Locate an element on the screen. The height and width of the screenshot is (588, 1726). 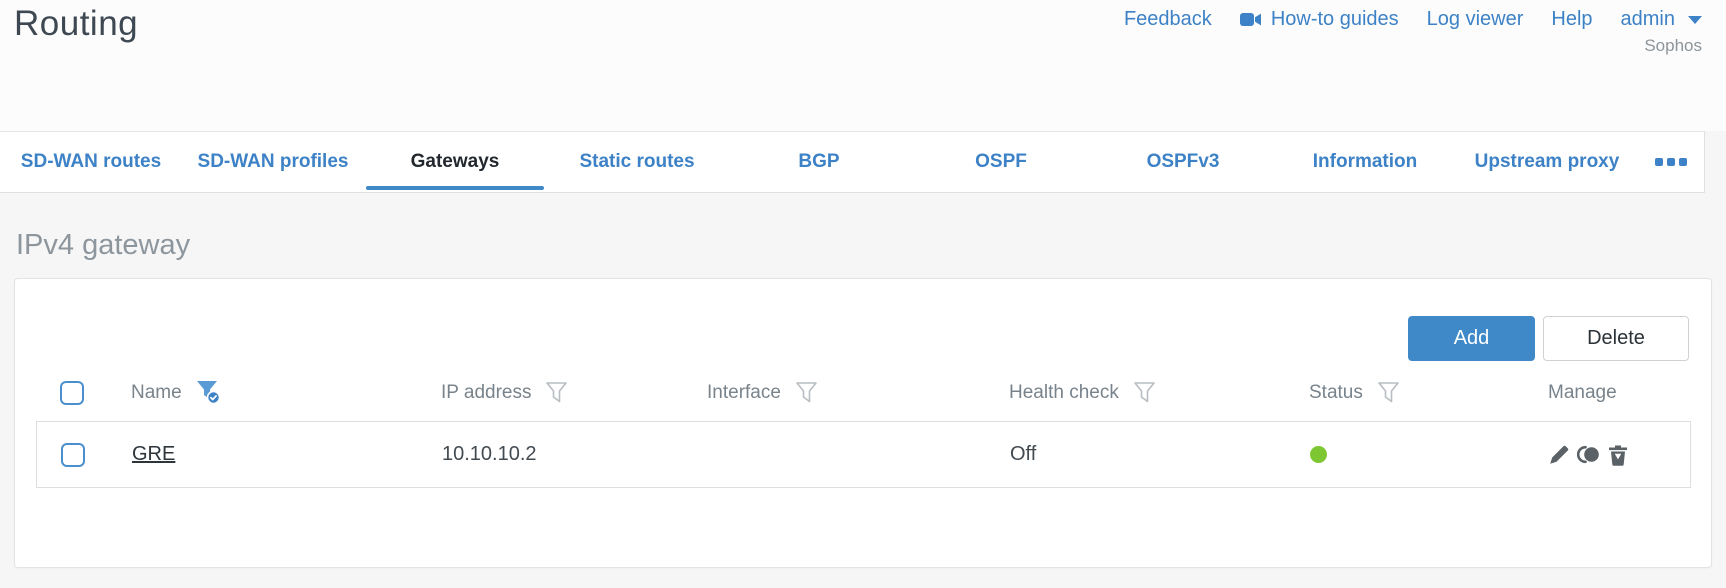
health-check-value: Off is located at coordinates (1023, 454).